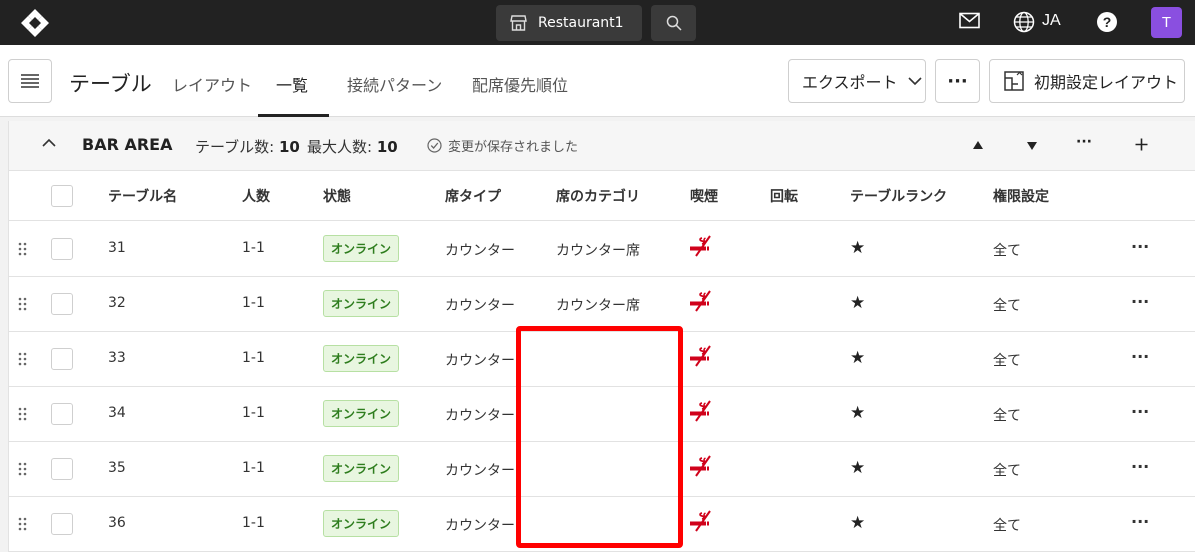  I want to click on restaurant-name: Restaurant1, so click(581, 23).